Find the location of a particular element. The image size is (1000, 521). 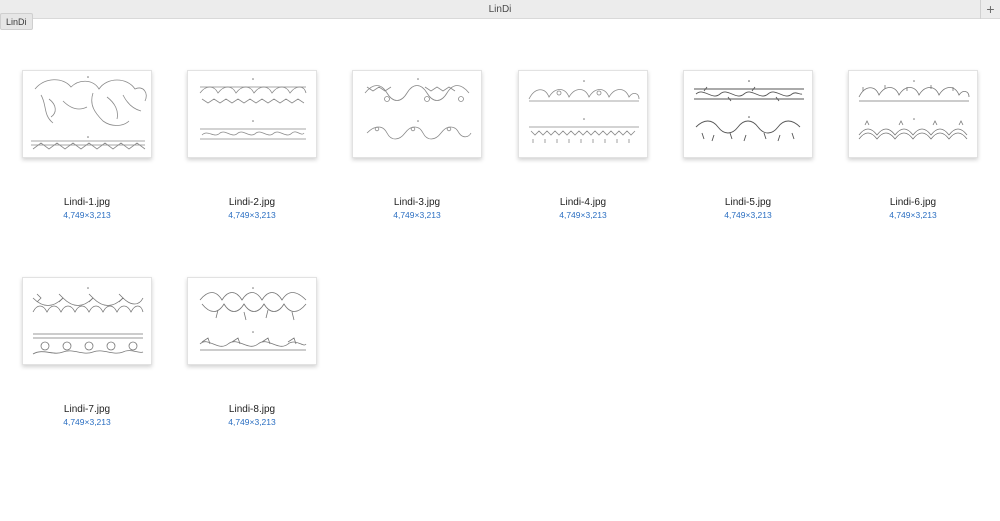

file-item: Lindi-7.jpg 4,749×3,213 is located at coordinates (88, 357).